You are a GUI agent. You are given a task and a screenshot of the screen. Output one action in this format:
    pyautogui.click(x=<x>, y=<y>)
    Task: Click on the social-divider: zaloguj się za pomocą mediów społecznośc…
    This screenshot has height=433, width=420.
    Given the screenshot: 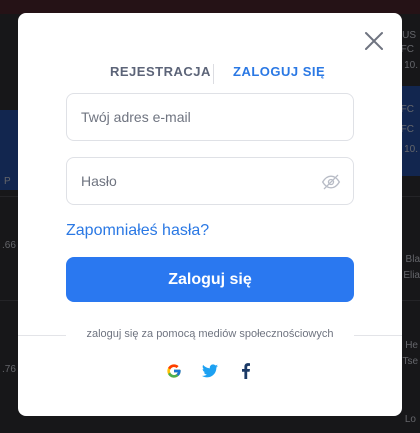 What is the action you would take?
    pyautogui.click(x=210, y=335)
    